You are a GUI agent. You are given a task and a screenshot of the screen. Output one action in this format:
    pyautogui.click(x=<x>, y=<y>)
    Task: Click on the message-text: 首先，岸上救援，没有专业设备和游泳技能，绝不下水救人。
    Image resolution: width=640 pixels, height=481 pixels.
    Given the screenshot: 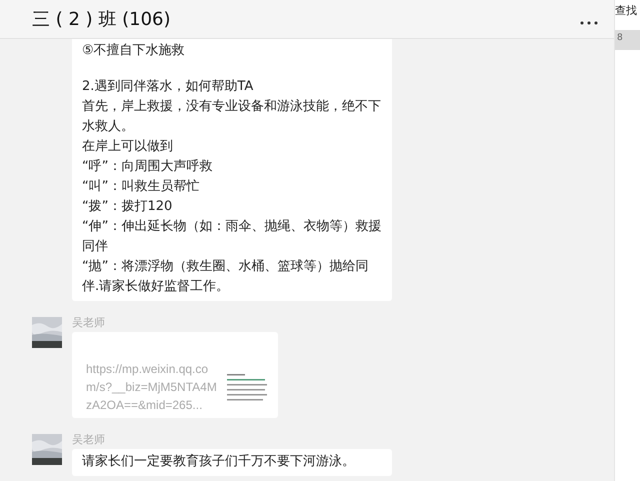 What is the action you would take?
    pyautogui.click(x=232, y=117)
    